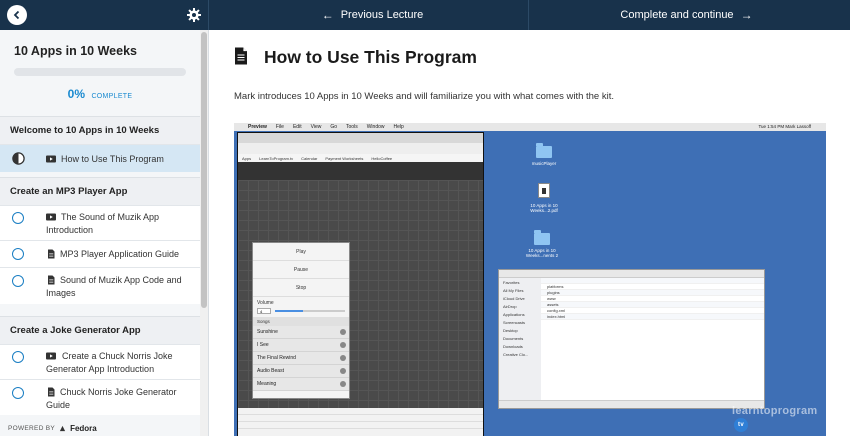 The width and height of the screenshot is (850, 436). Describe the element at coordinates (511, 282) in the screenshot. I see `finder-sidebar-item: Favorites` at that location.